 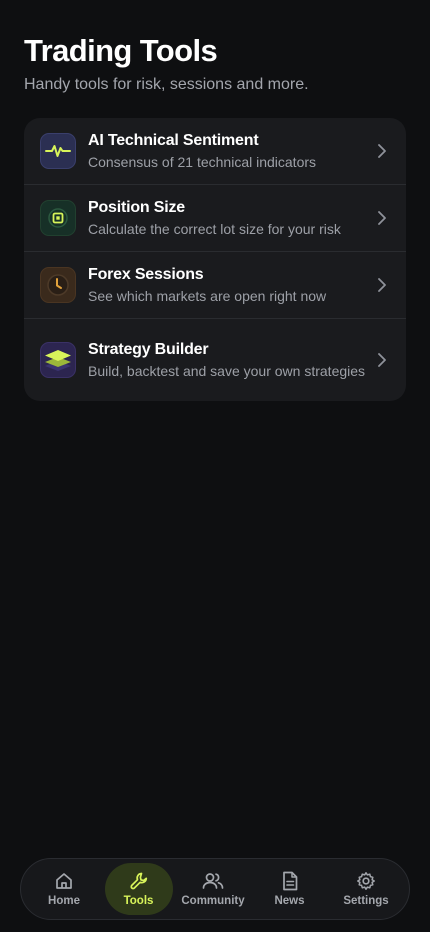 What do you see at coordinates (146, 274) in the screenshot?
I see `tool-title: Forex Sessions` at bounding box center [146, 274].